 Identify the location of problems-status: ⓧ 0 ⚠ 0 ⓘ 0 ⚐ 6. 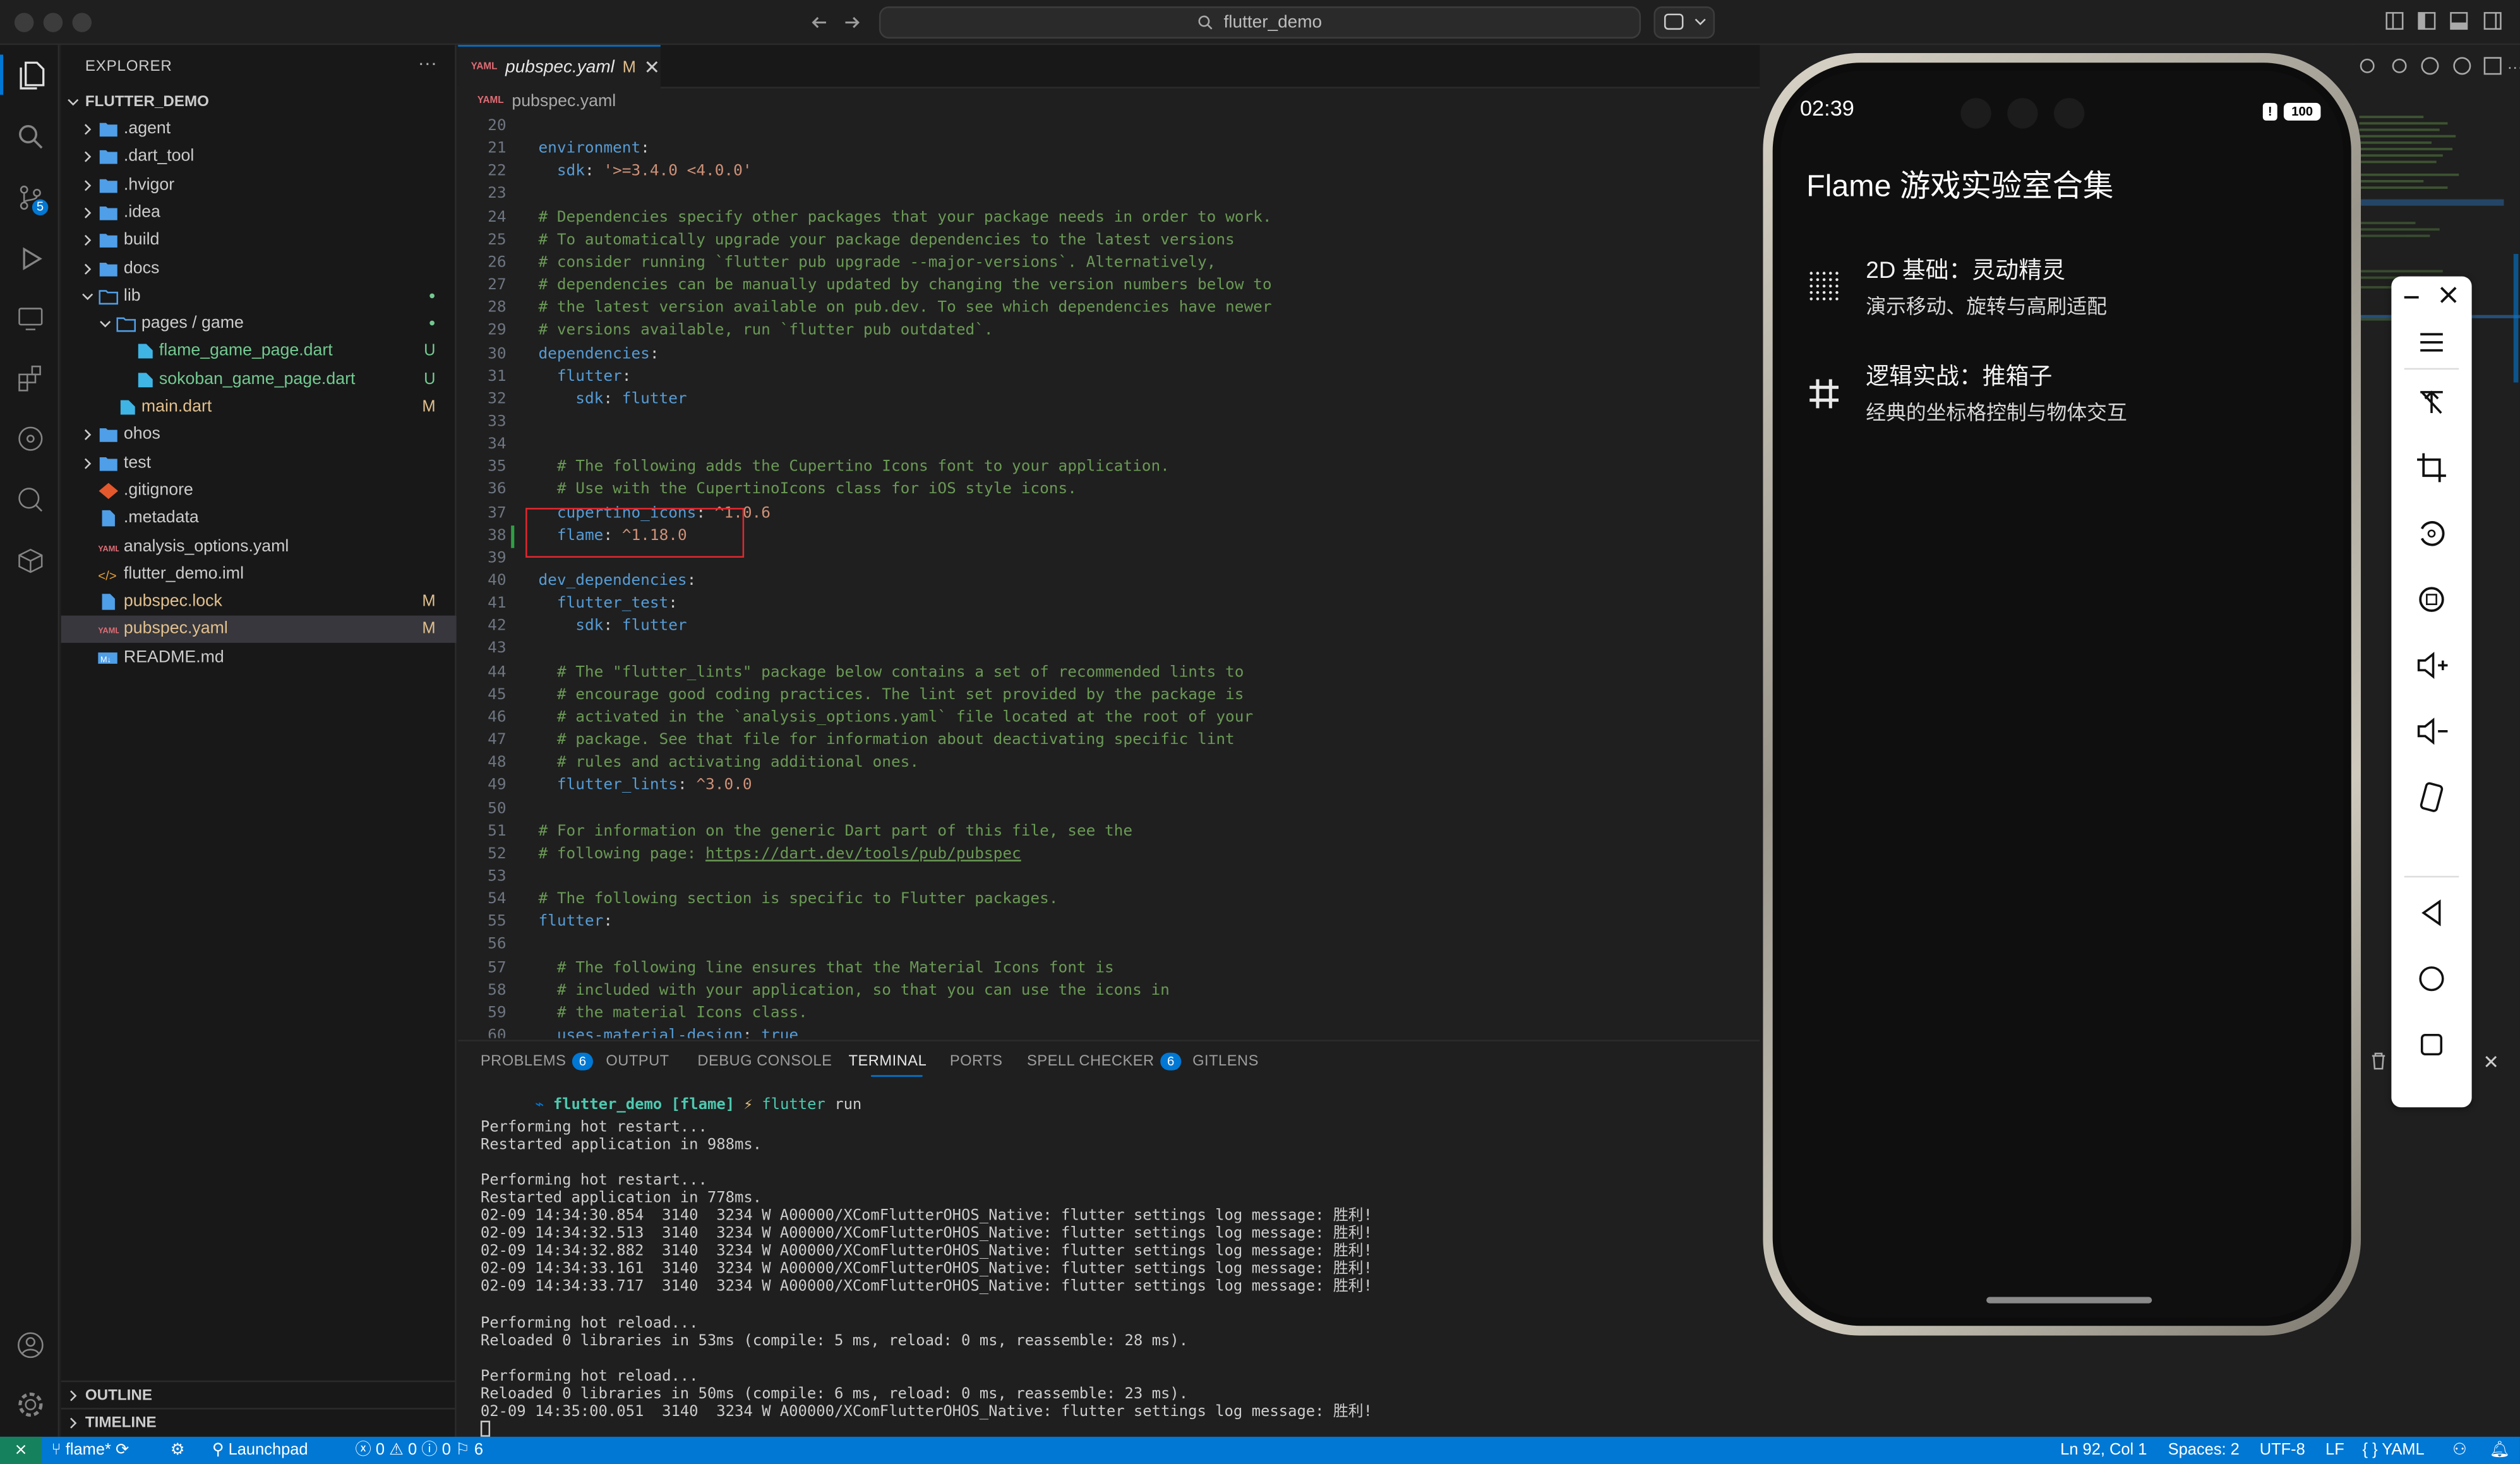
(419, 1450).